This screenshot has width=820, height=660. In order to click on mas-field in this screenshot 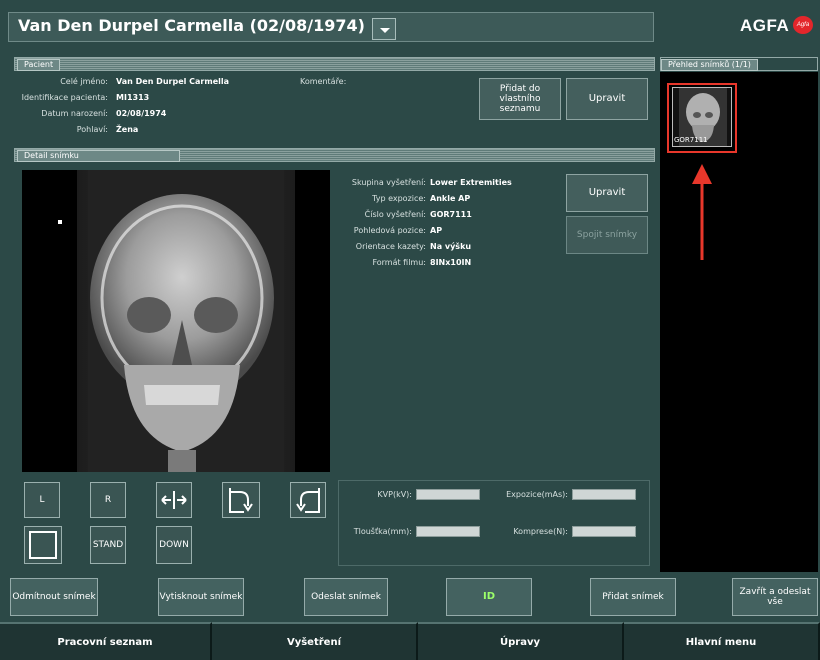, I will do `click(604, 494)`.